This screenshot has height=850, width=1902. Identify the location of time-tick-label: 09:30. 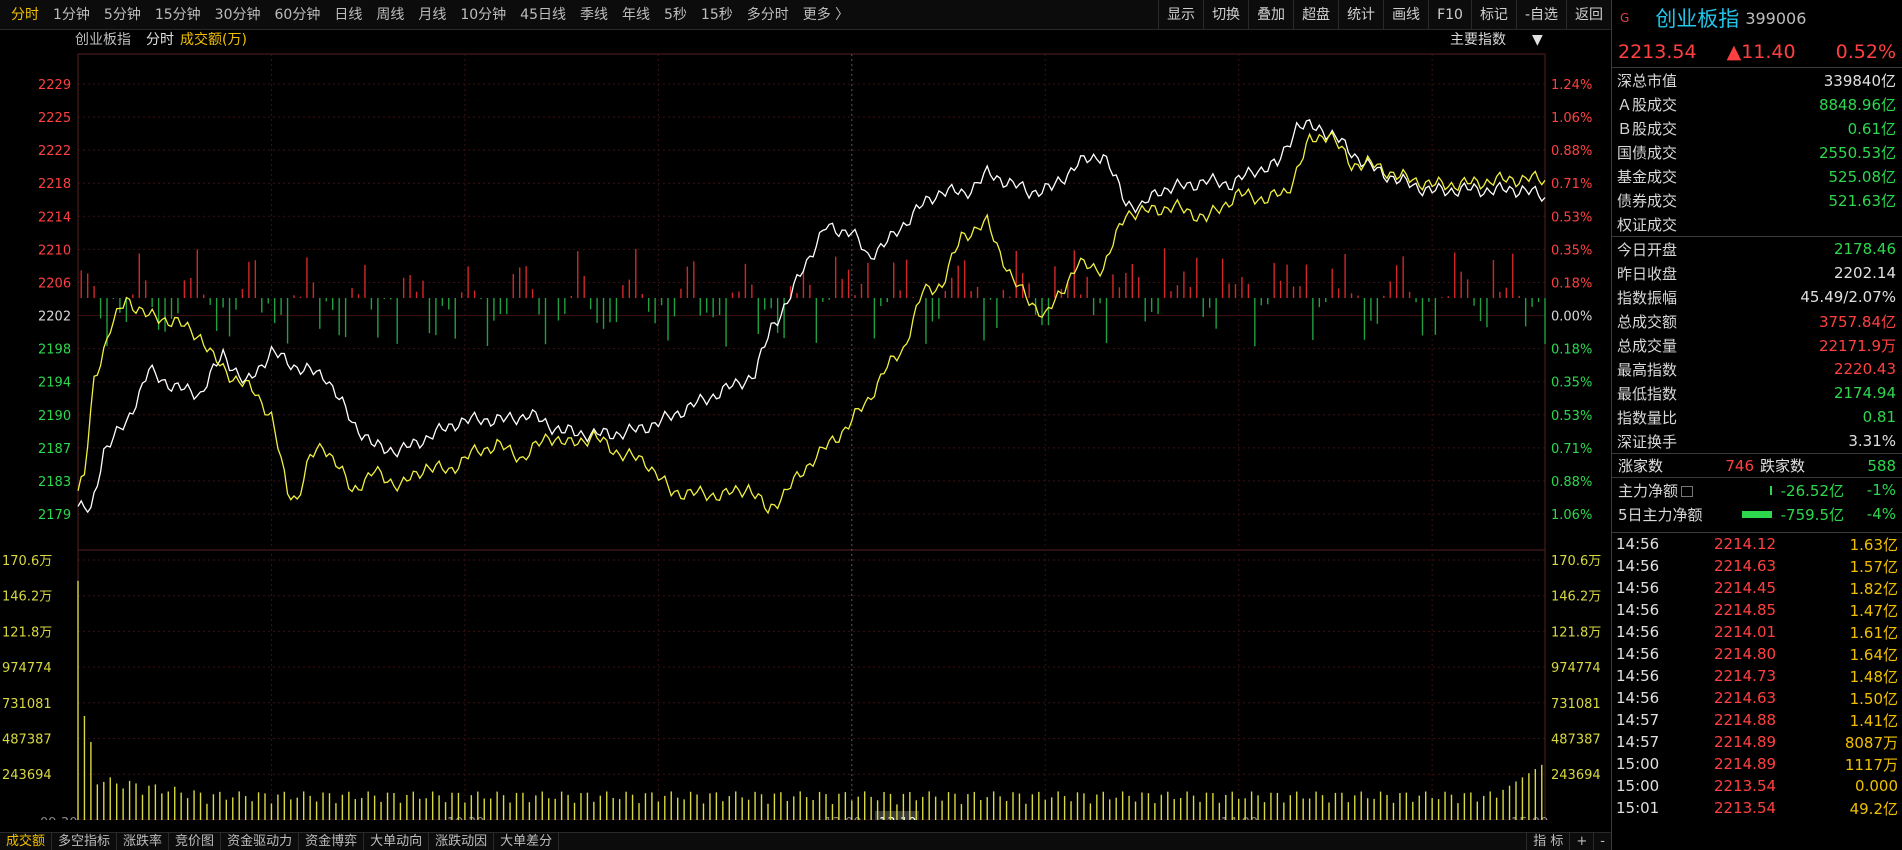
(58, 818).